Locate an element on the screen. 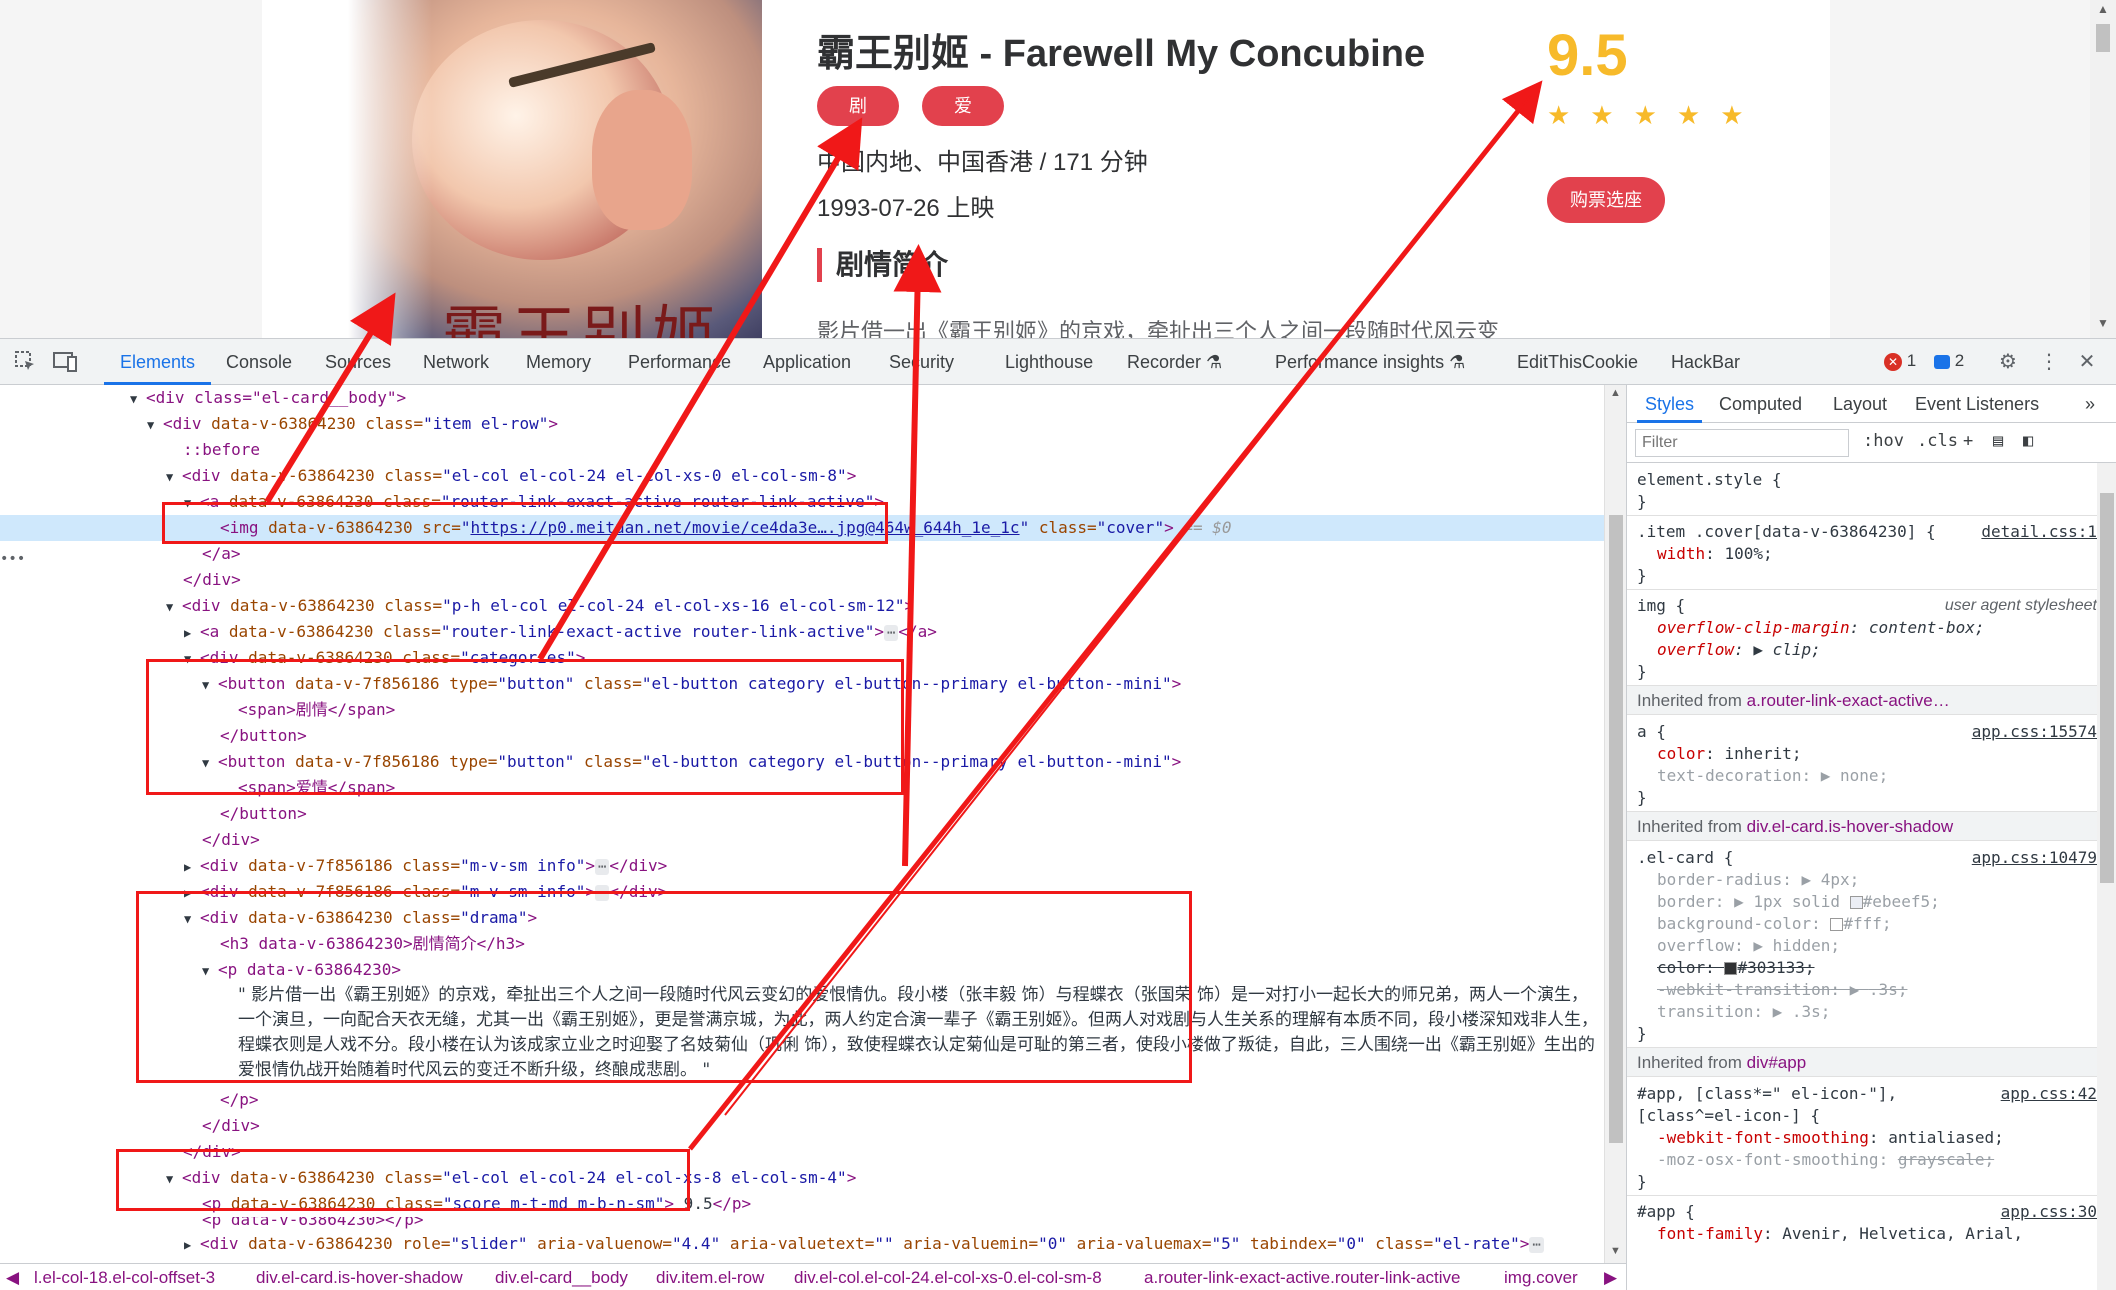  hover-state-button: :hov is located at coordinates (1883, 441).